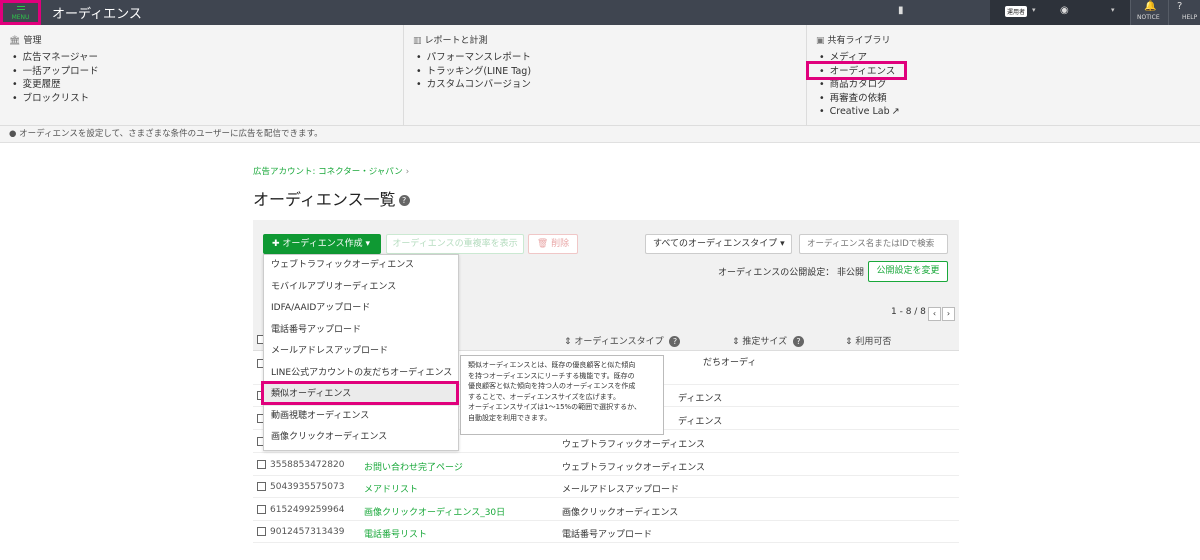 The width and height of the screenshot is (1200, 560). I want to click on table-row: 5043935575073 メアドリスト メールアドレスアップロード, so click(606, 487).